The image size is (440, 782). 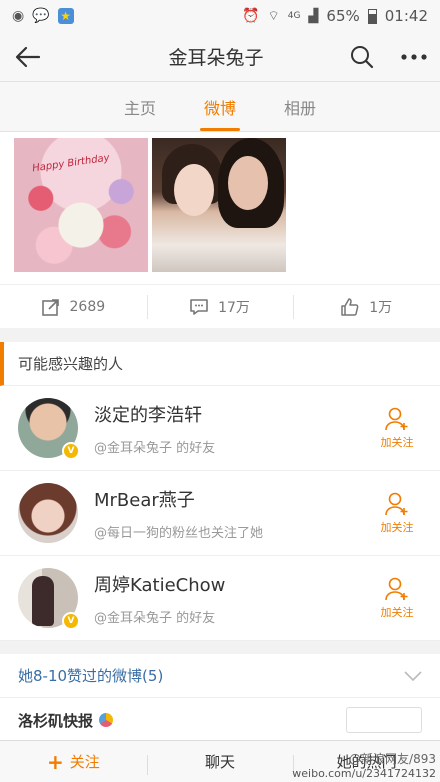 I want to click on battery-icon, so click(x=372, y=16).